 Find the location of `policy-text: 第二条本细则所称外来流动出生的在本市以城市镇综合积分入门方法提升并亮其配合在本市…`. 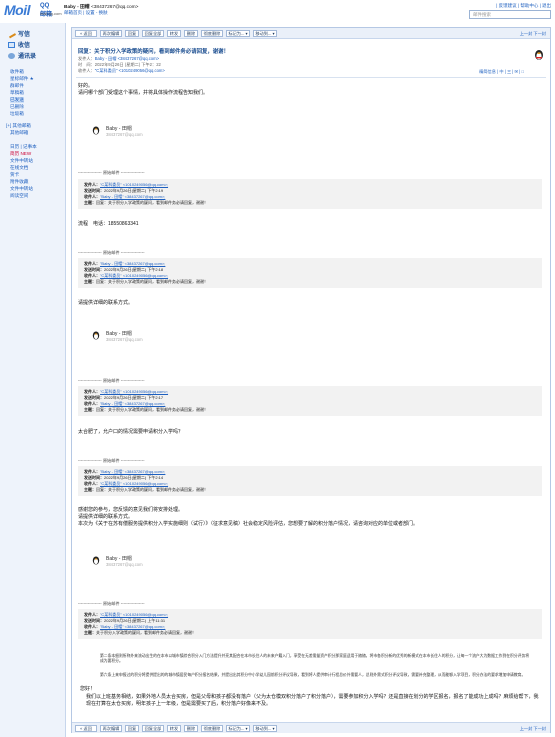

policy-text: 第二条本细则所称外来流动出生的在本市以城市镇综合积分入门方法提升并亮其配合在本市… is located at coordinates (315, 659).